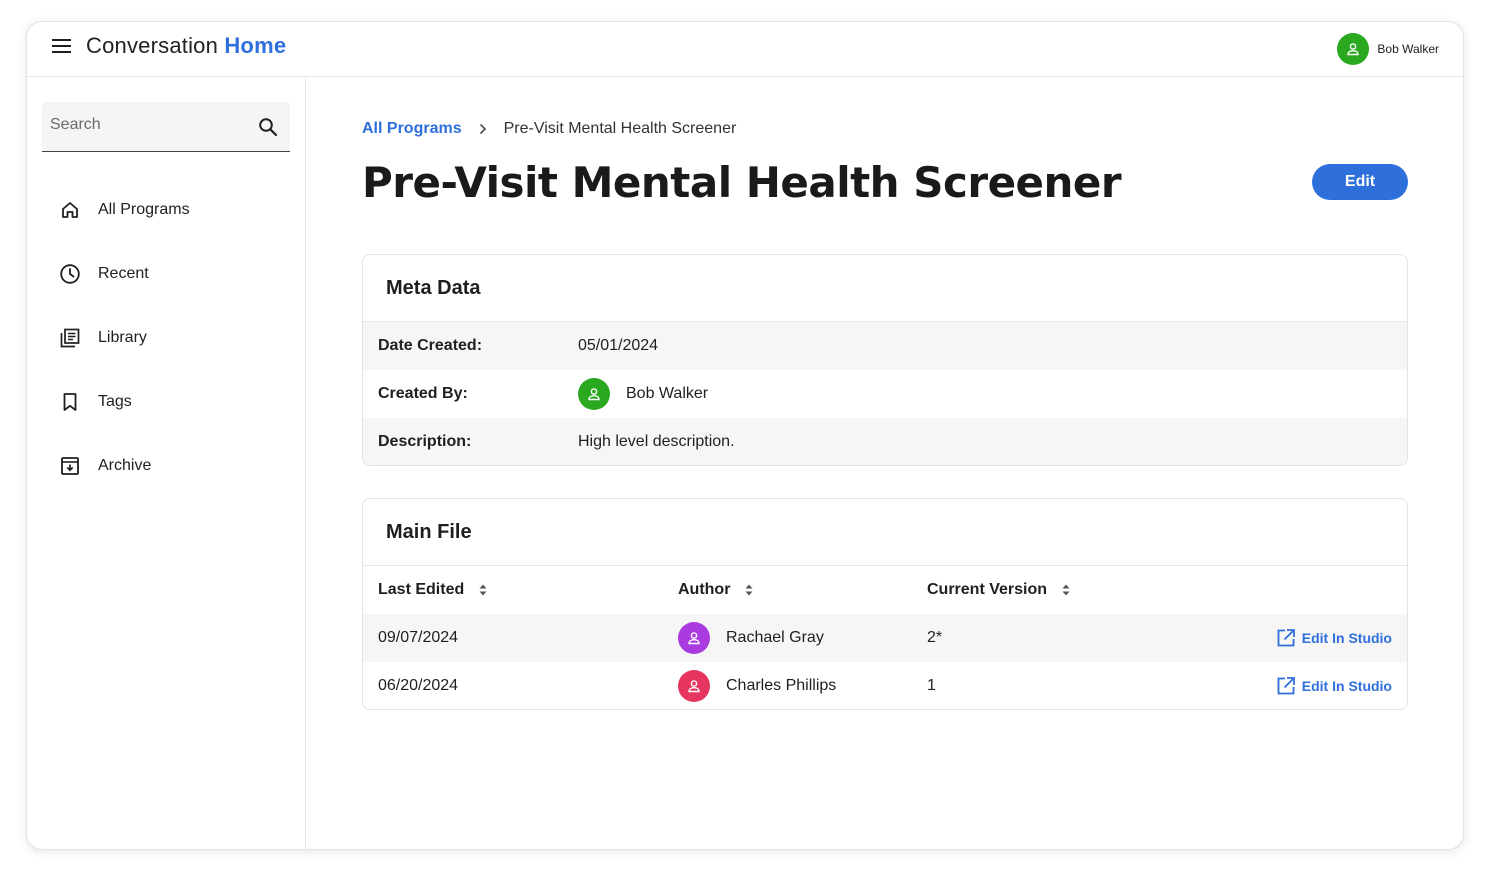  What do you see at coordinates (70, 466) in the screenshot?
I see `archive-icon` at bounding box center [70, 466].